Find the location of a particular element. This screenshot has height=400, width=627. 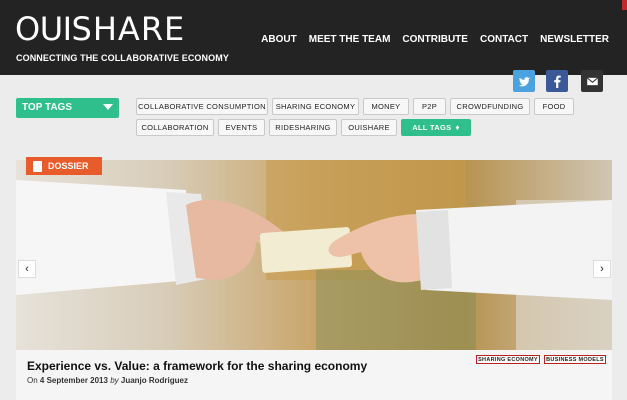

top-tags-dropdown: TOP TAGS is located at coordinates (67, 108).